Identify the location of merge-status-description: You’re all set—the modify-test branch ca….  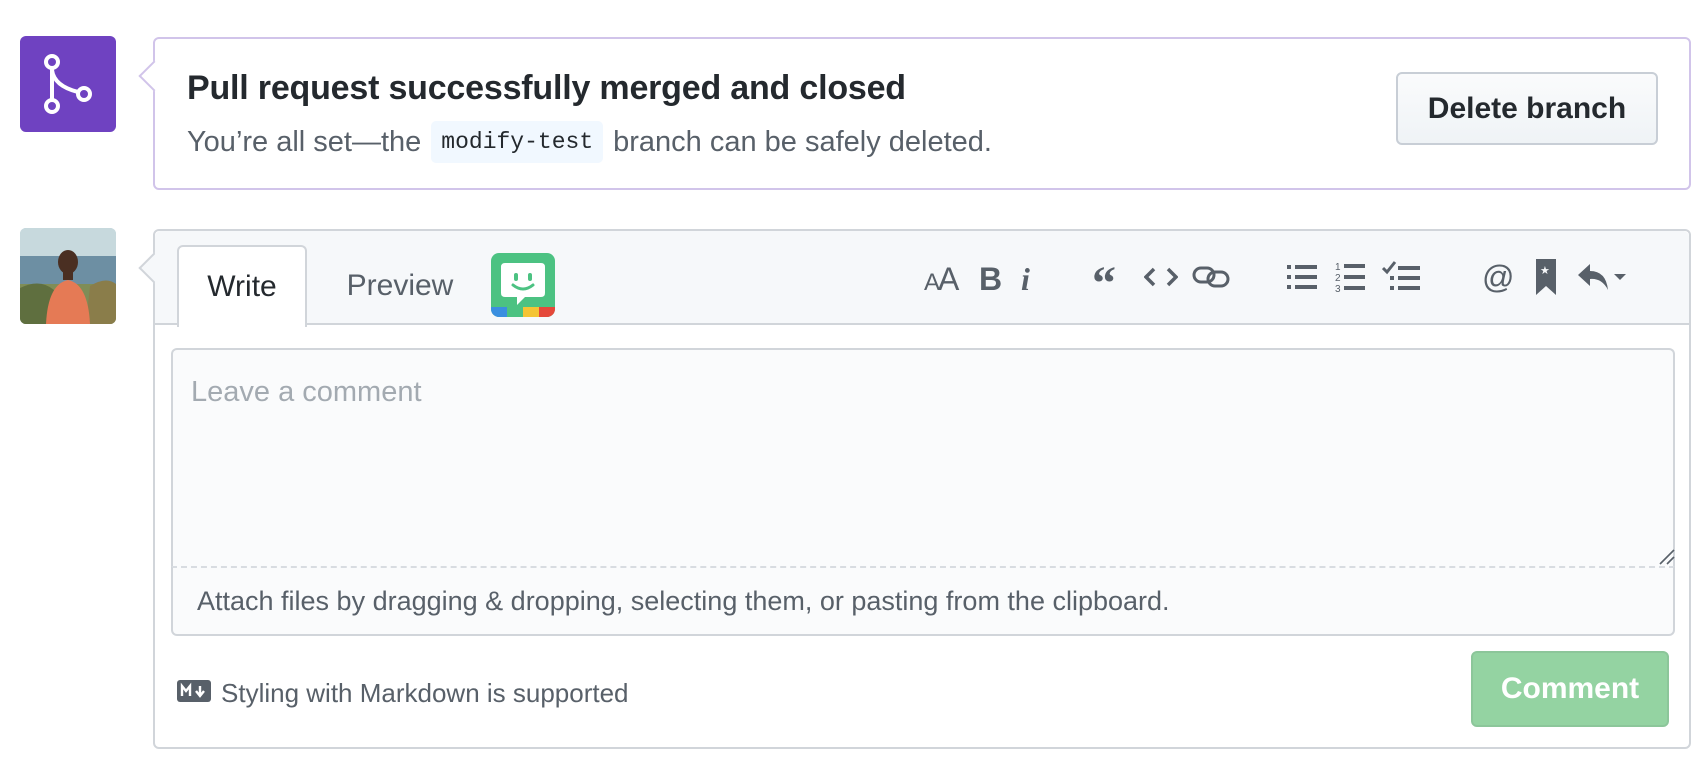
(589, 142).